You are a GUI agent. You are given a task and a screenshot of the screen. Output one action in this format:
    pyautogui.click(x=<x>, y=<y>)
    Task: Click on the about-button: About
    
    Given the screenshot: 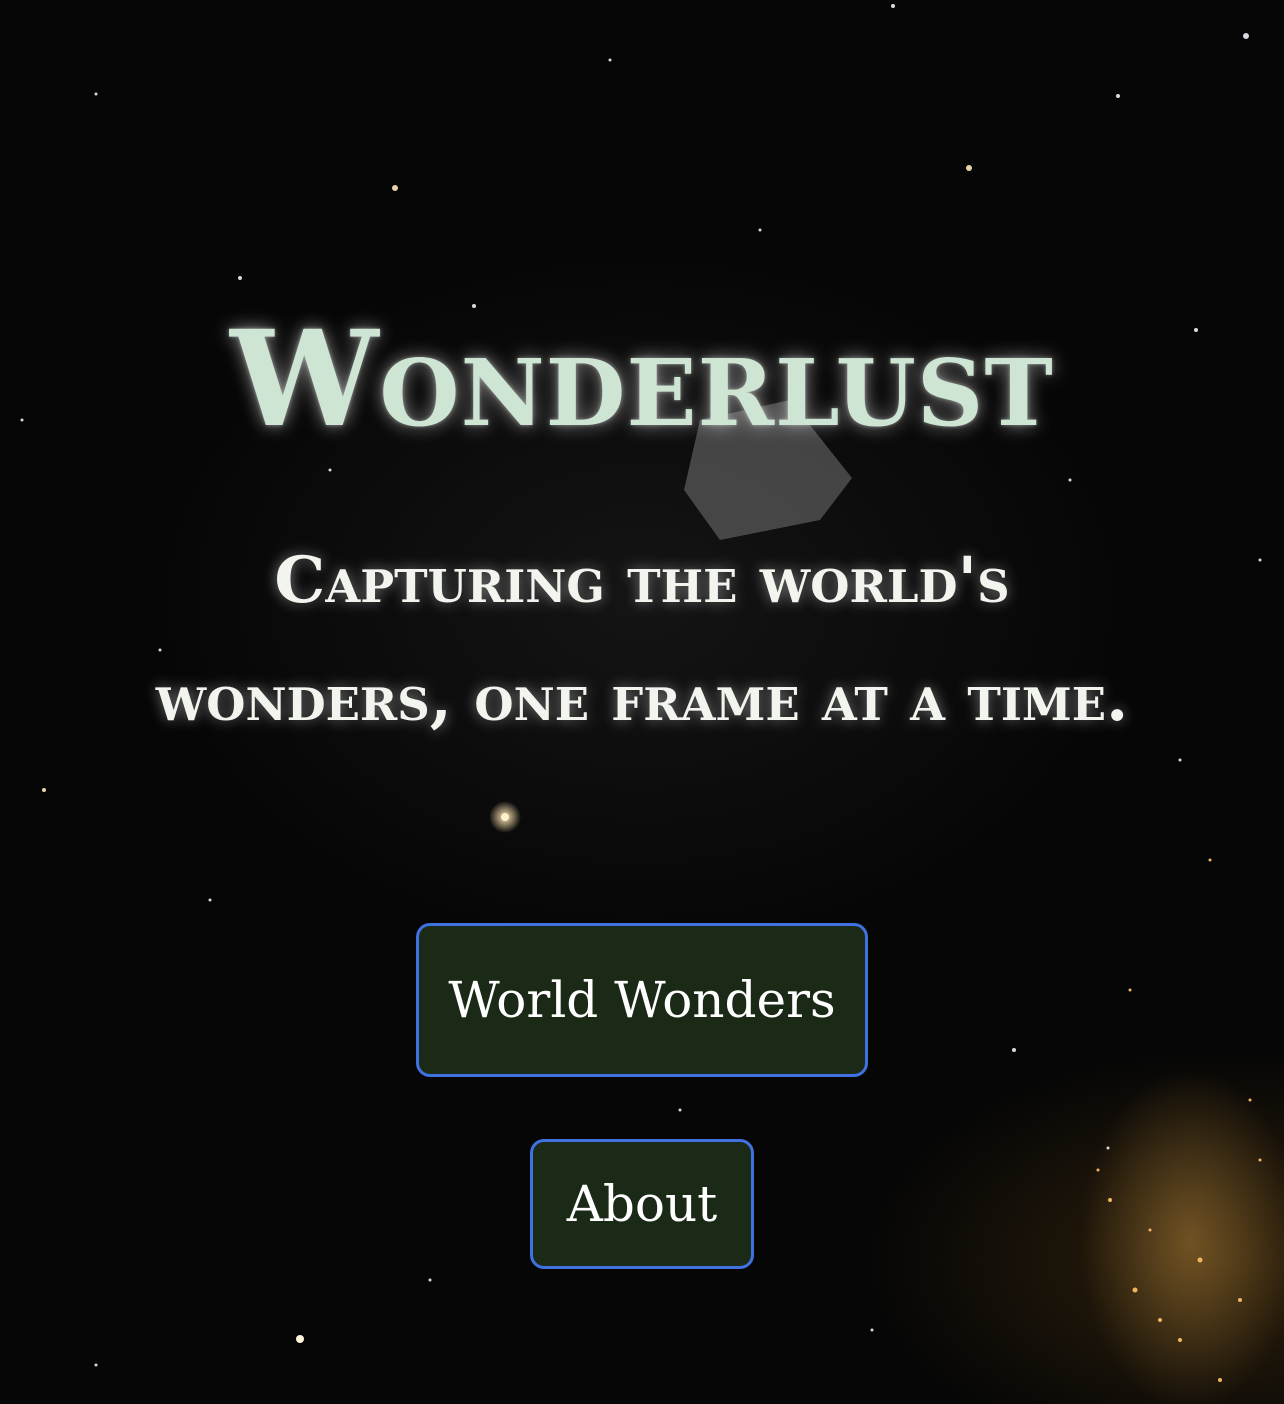 What is the action you would take?
    pyautogui.click(x=642, y=1204)
    